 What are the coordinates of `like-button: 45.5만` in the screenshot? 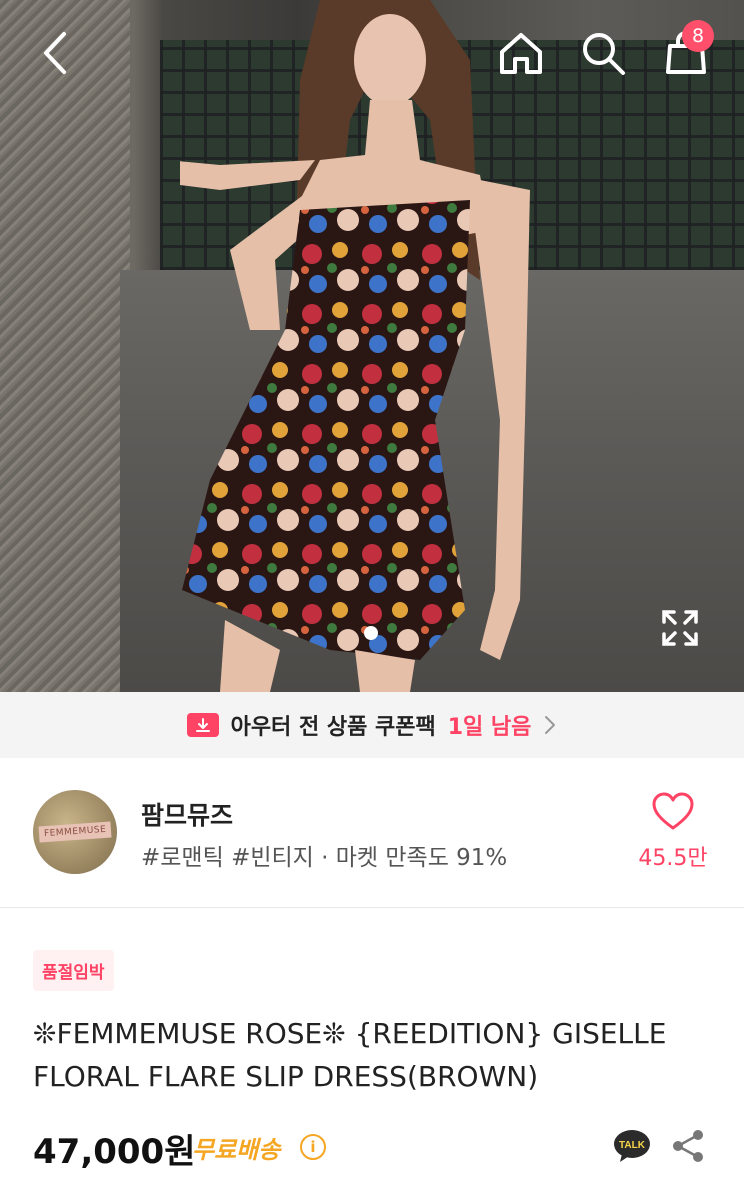 It's located at (673, 832).